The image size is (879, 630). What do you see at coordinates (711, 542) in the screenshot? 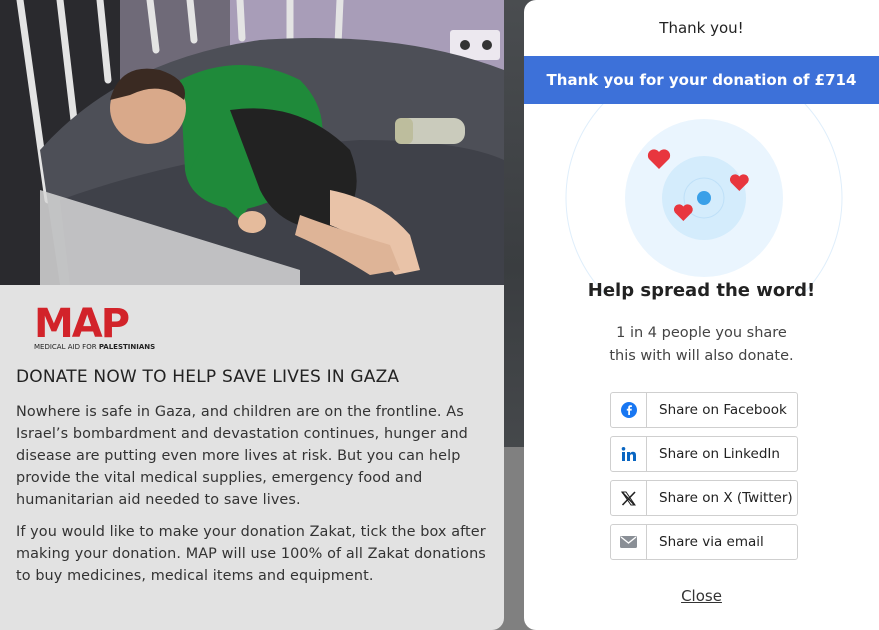
I see `share-email-label: Share via email` at bounding box center [711, 542].